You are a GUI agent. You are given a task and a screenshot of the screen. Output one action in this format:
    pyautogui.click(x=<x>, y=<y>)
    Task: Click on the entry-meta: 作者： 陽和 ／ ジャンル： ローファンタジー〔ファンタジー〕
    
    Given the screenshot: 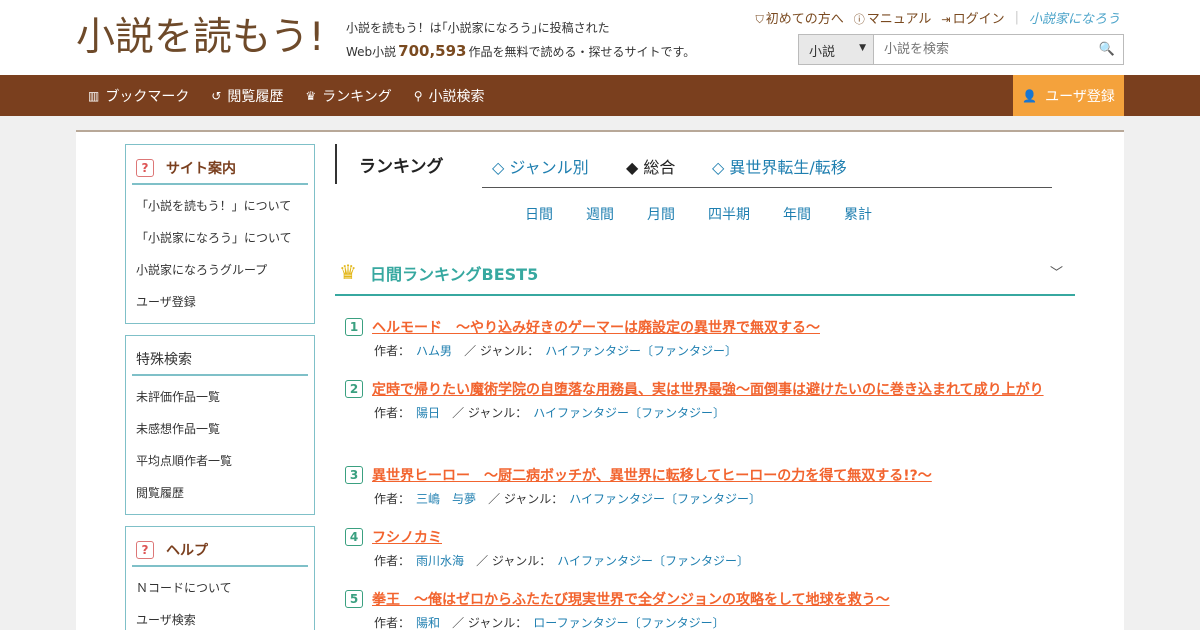 What is the action you would take?
    pyautogui.click(x=705, y=621)
    